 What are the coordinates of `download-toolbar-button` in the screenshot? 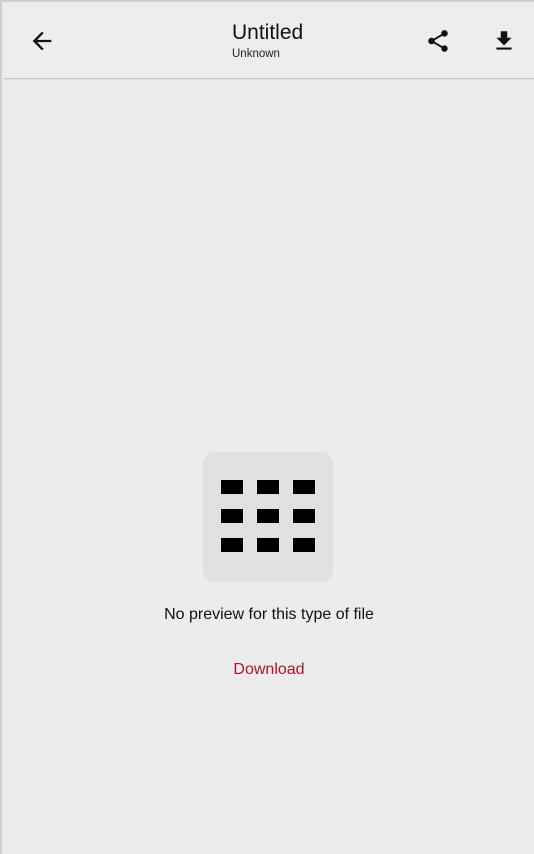 It's located at (504, 41).